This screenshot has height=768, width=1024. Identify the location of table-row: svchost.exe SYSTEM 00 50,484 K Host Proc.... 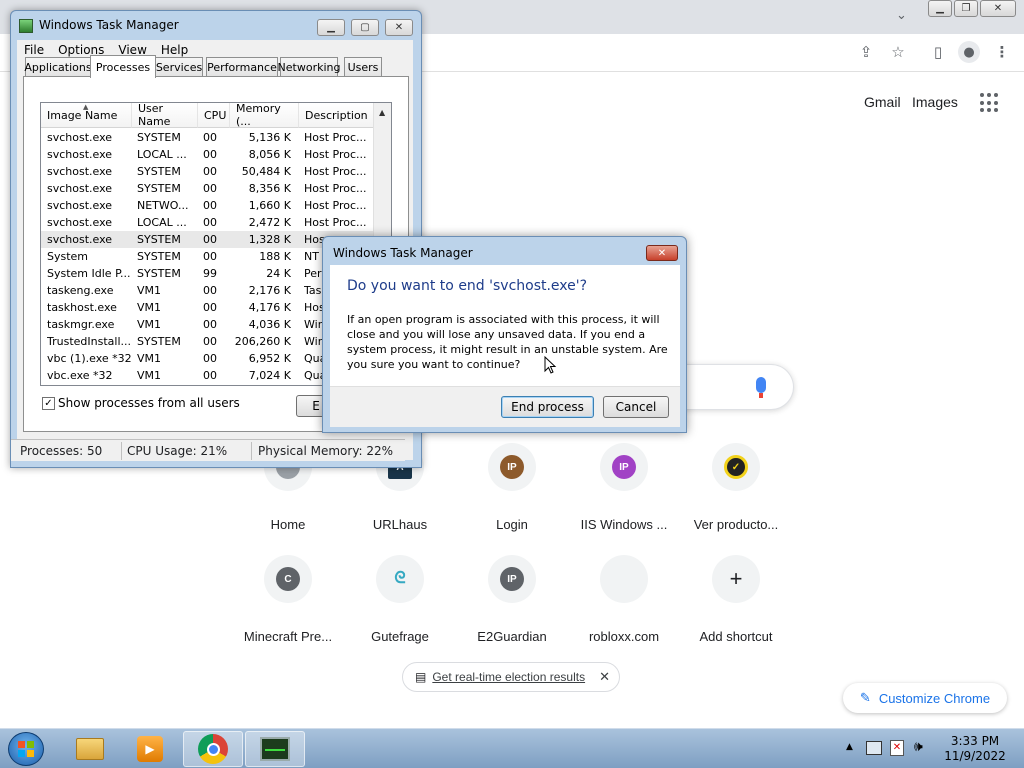
(208, 171).